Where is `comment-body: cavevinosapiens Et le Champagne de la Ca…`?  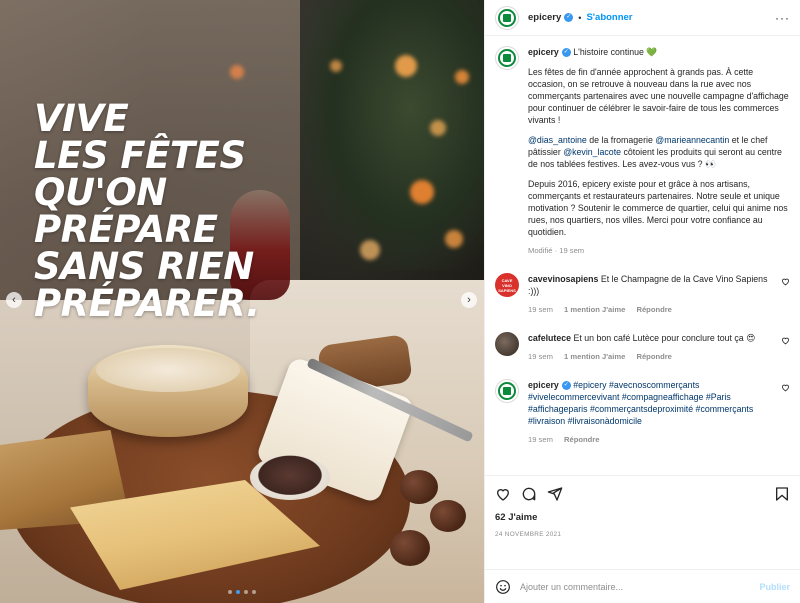
comment-body: cavevinosapiens Et le Champagne de la Ca… is located at coordinates (651, 294).